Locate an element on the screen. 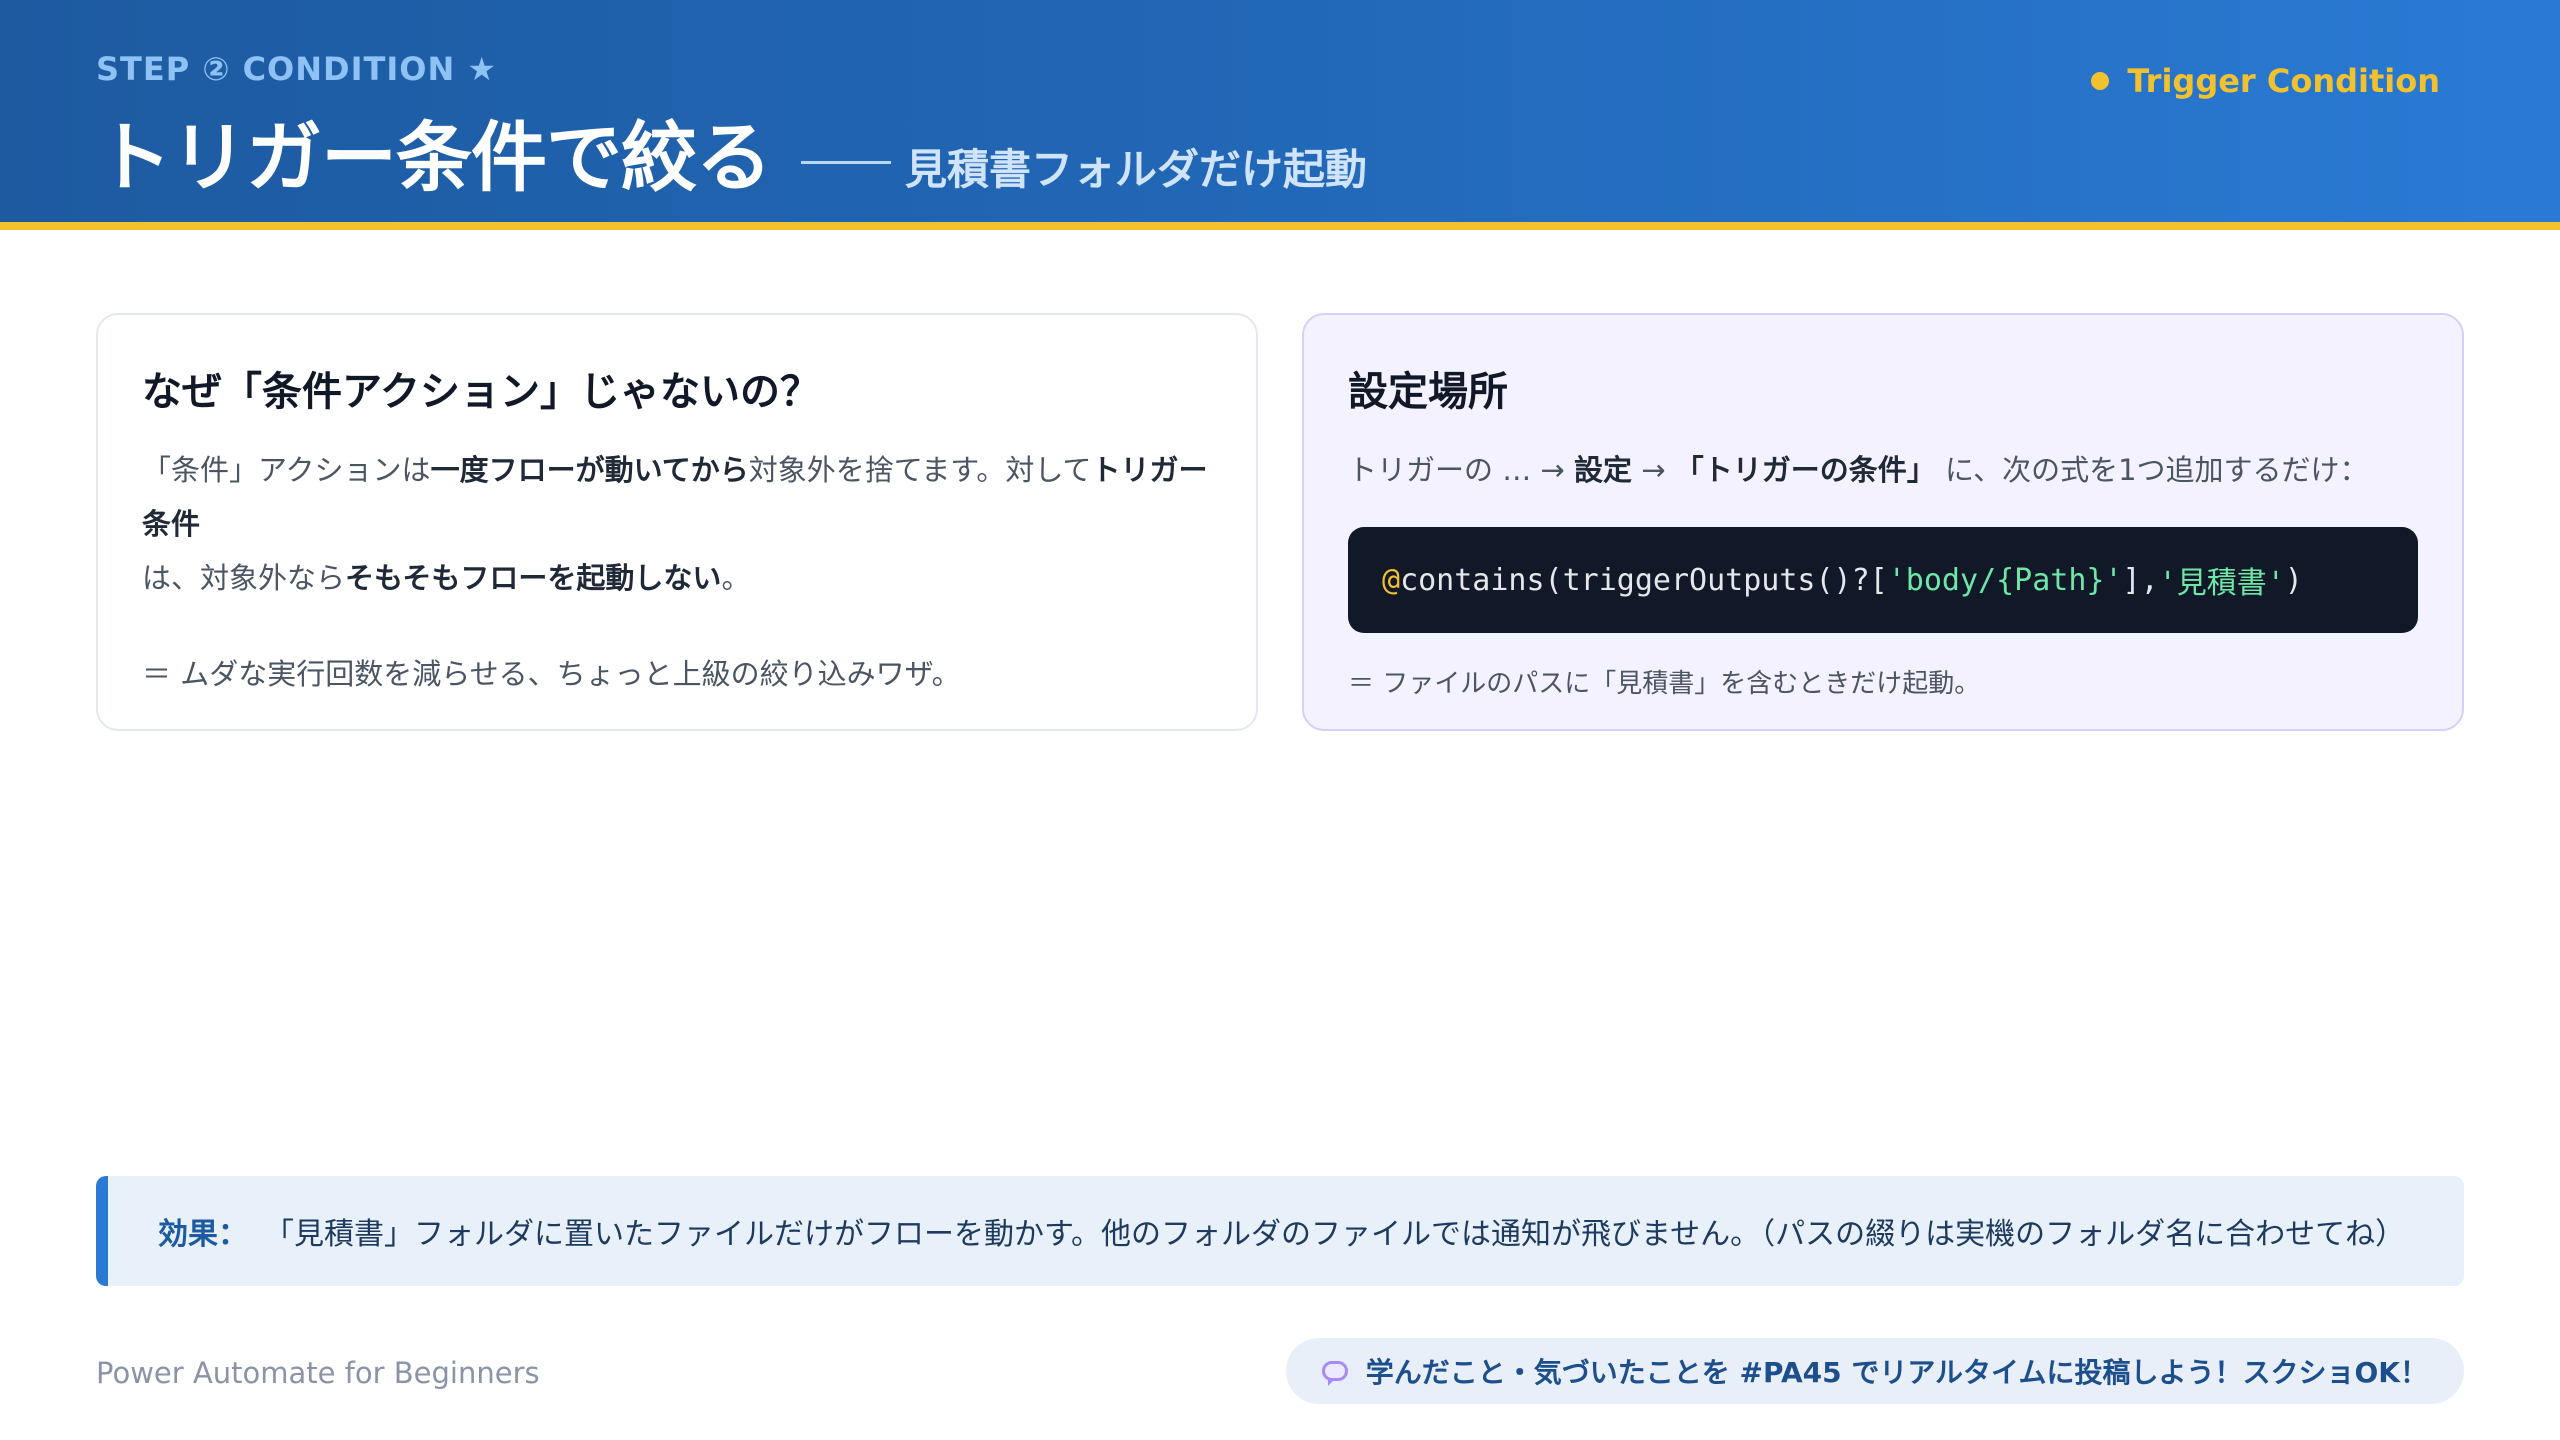 The image size is (2560, 1440). why-text-bold-3: そもそもフローを起動しない is located at coordinates (533, 578).